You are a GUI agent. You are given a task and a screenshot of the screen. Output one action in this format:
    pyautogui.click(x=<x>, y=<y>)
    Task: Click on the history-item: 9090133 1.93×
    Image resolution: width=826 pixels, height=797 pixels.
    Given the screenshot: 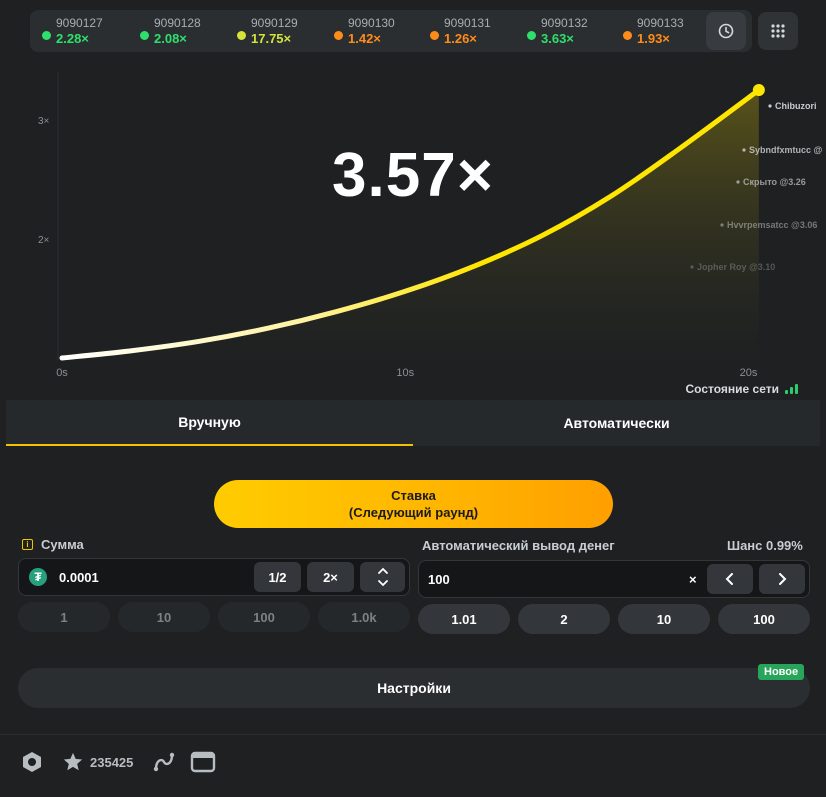 What is the action you would take?
    pyautogui.click(x=668, y=31)
    